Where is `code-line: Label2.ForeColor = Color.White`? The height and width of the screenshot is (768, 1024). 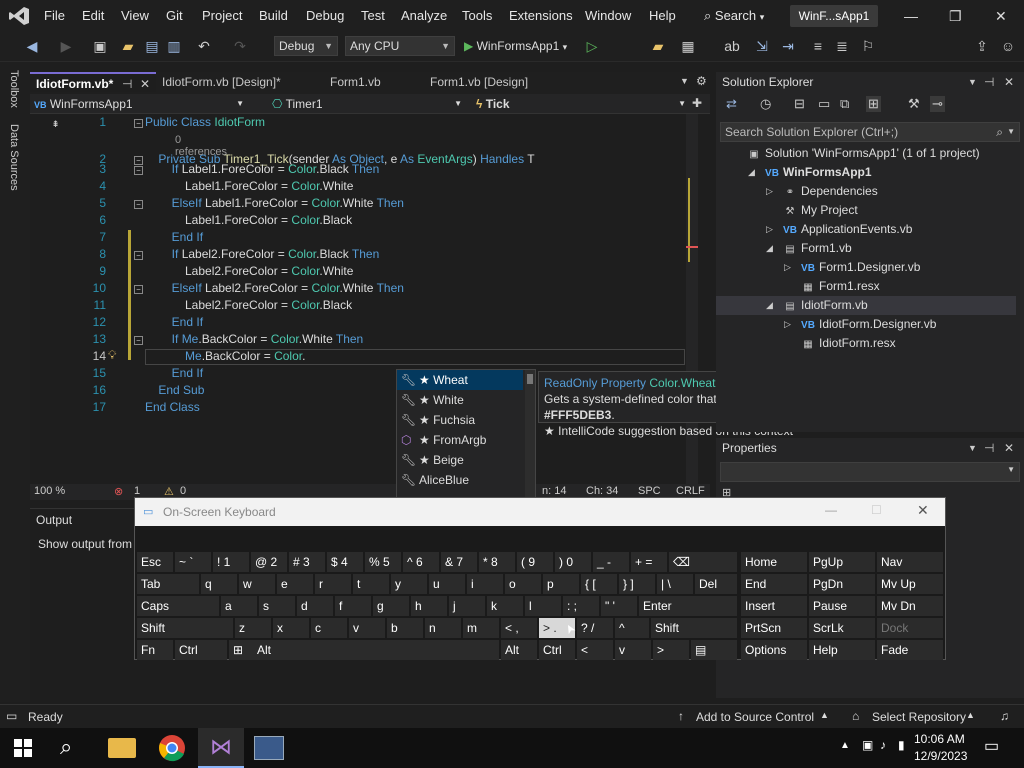 code-line: Label2.ForeColor = Color.White is located at coordinates (249, 271).